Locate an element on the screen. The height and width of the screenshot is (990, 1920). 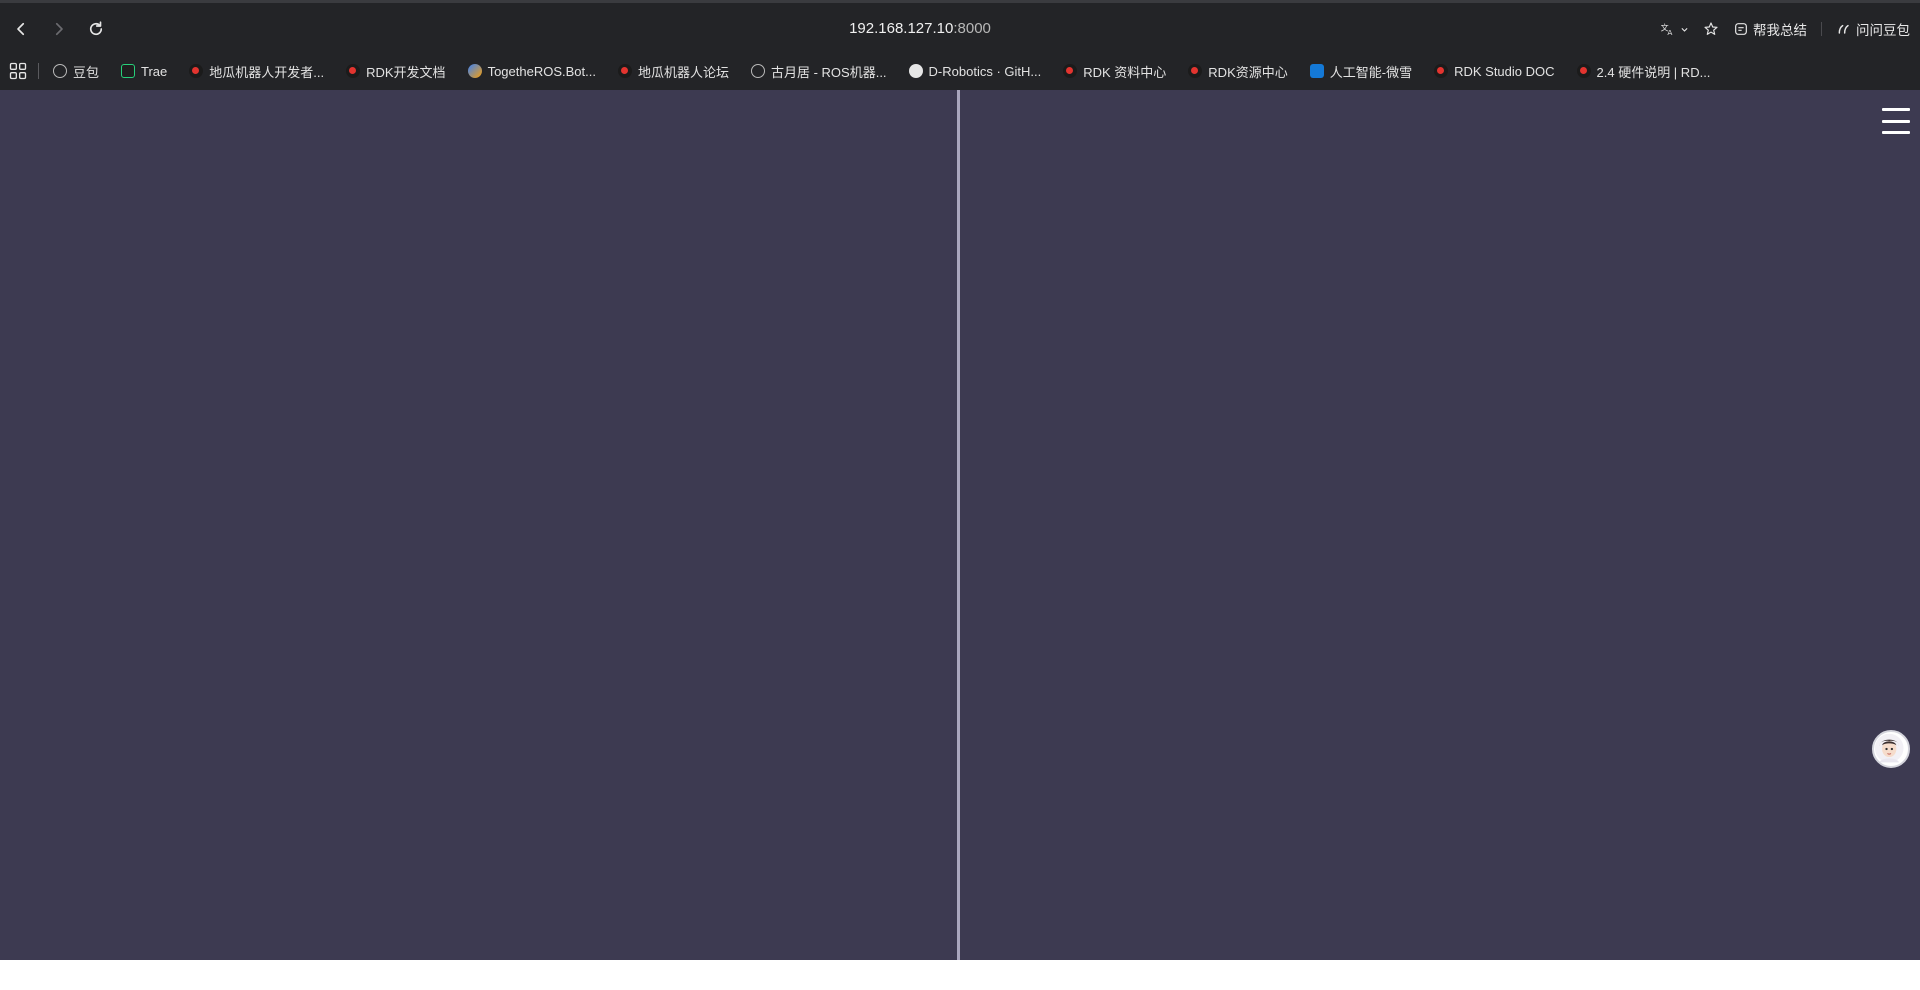
star-icon is located at coordinates (1711, 28).